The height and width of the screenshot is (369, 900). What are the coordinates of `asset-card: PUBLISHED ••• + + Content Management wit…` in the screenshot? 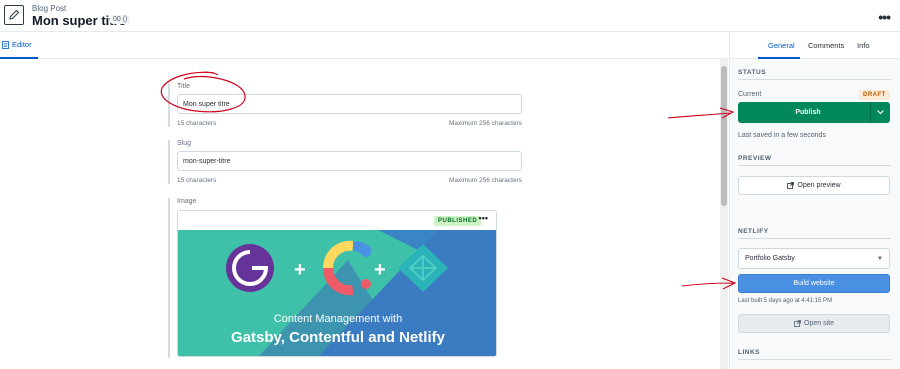 It's located at (337, 283).